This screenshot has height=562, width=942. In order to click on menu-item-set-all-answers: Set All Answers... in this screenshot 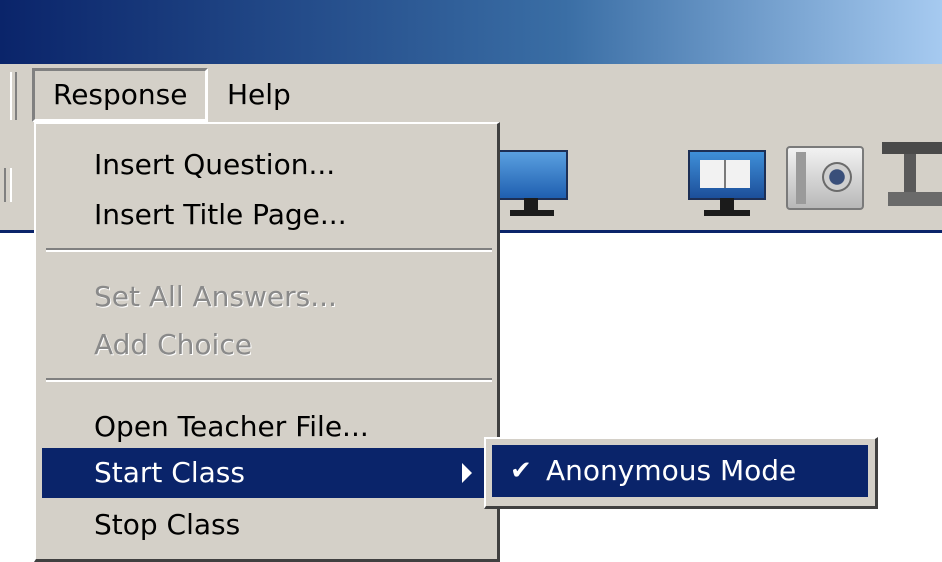, I will do `click(215, 296)`.